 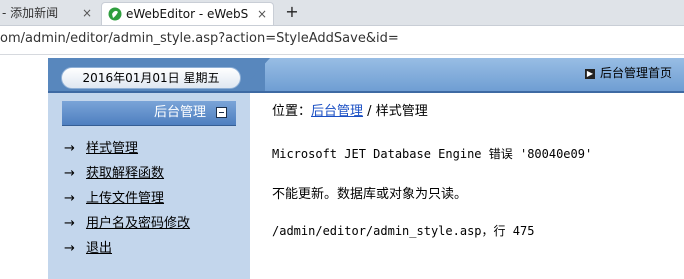 I want to click on breadcrumb-prefix: 位置：, so click(x=292, y=111).